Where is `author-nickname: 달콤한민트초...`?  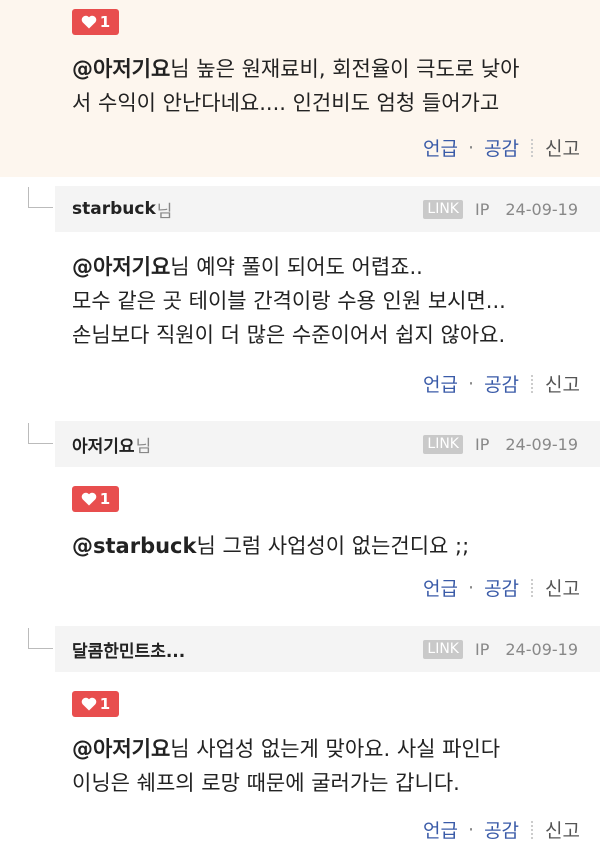 author-nickname: 달콤한민트초... is located at coordinates (128, 649).